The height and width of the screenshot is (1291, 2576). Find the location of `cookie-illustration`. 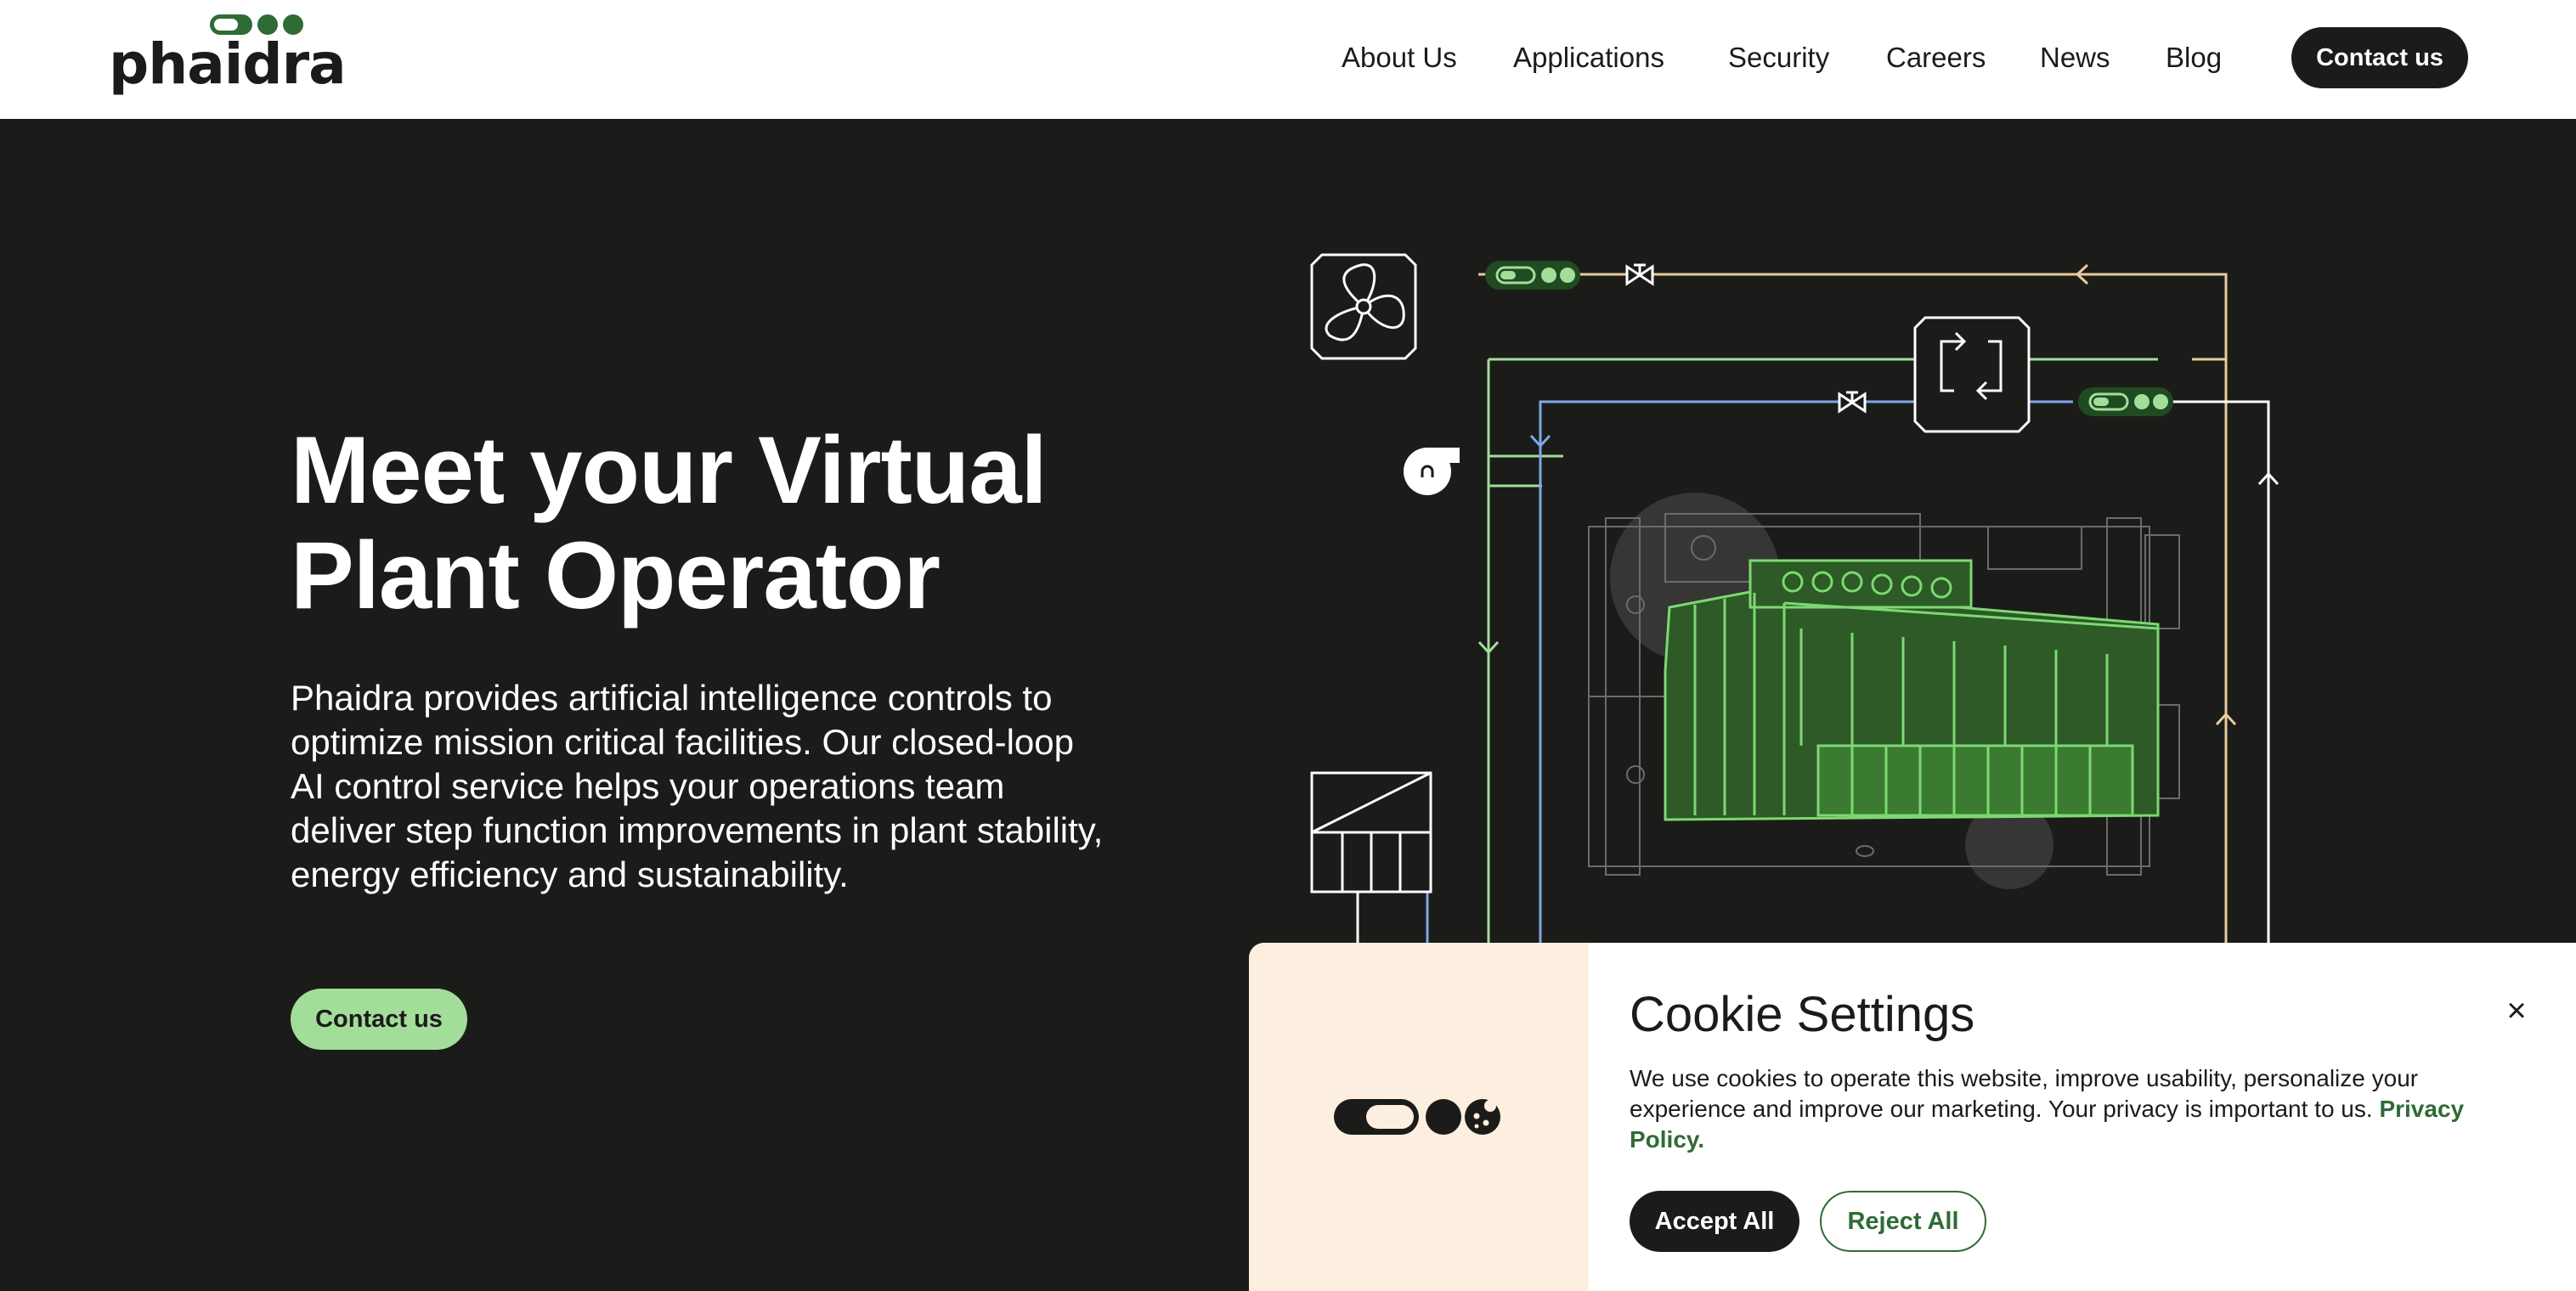

cookie-illustration is located at coordinates (1419, 1117).